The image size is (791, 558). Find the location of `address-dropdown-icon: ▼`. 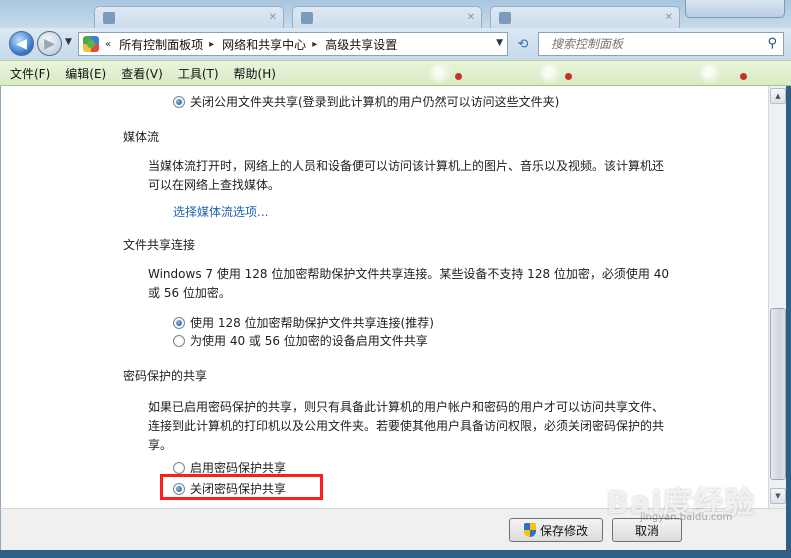

address-dropdown-icon: ▼ is located at coordinates (499, 43).